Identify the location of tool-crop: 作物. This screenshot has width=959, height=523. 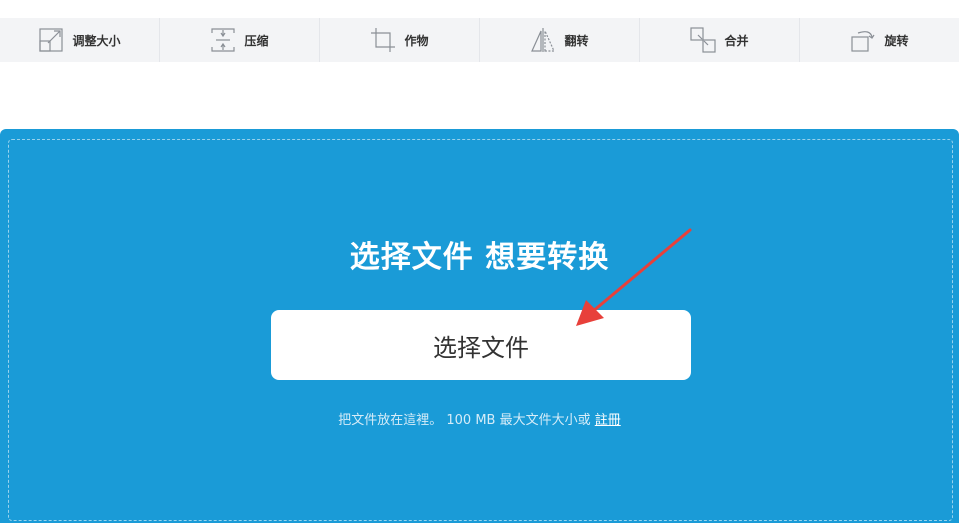
(400, 40).